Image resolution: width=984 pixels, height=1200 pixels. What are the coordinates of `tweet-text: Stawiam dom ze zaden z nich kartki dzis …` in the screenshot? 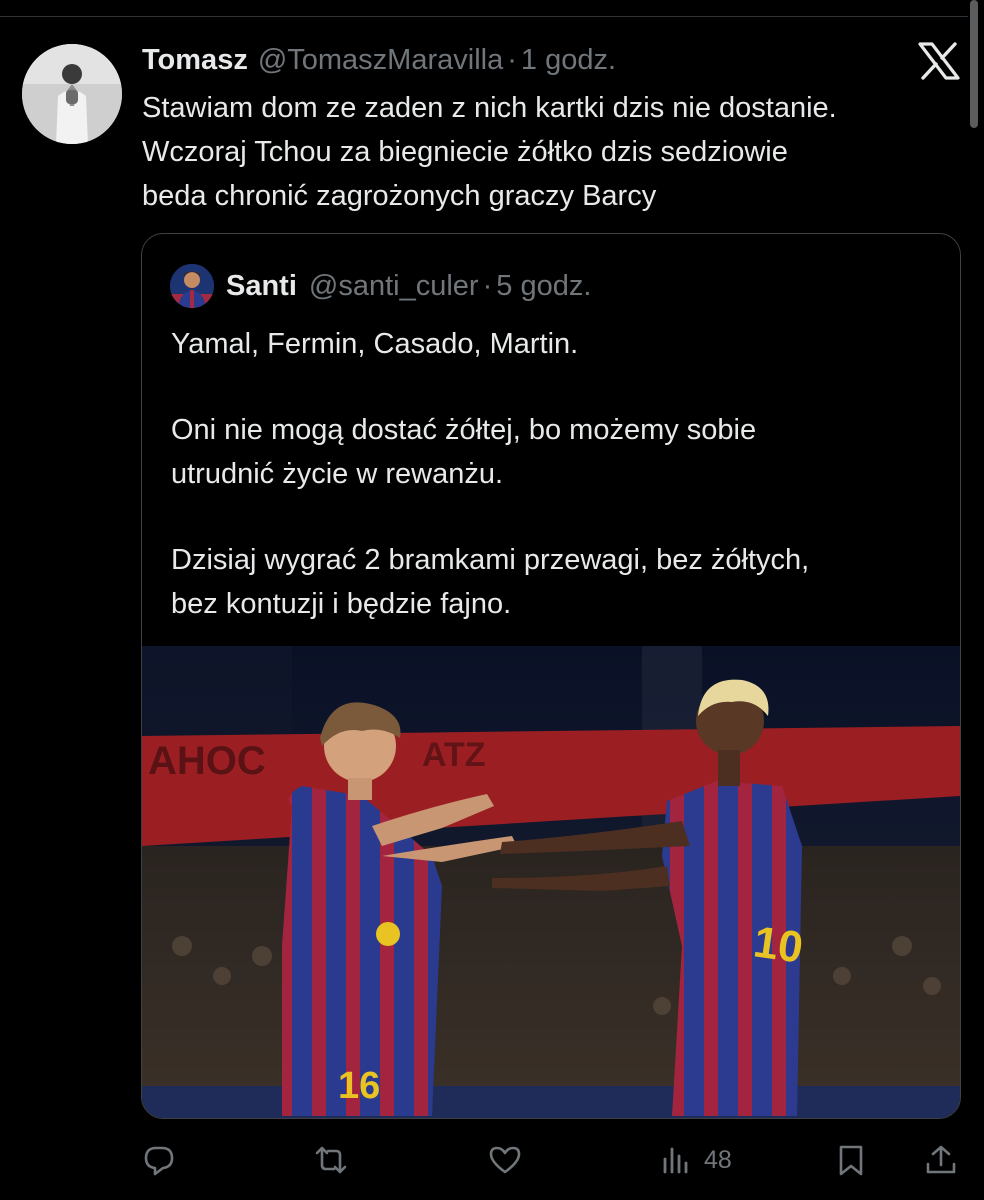 It's located at (557, 152).